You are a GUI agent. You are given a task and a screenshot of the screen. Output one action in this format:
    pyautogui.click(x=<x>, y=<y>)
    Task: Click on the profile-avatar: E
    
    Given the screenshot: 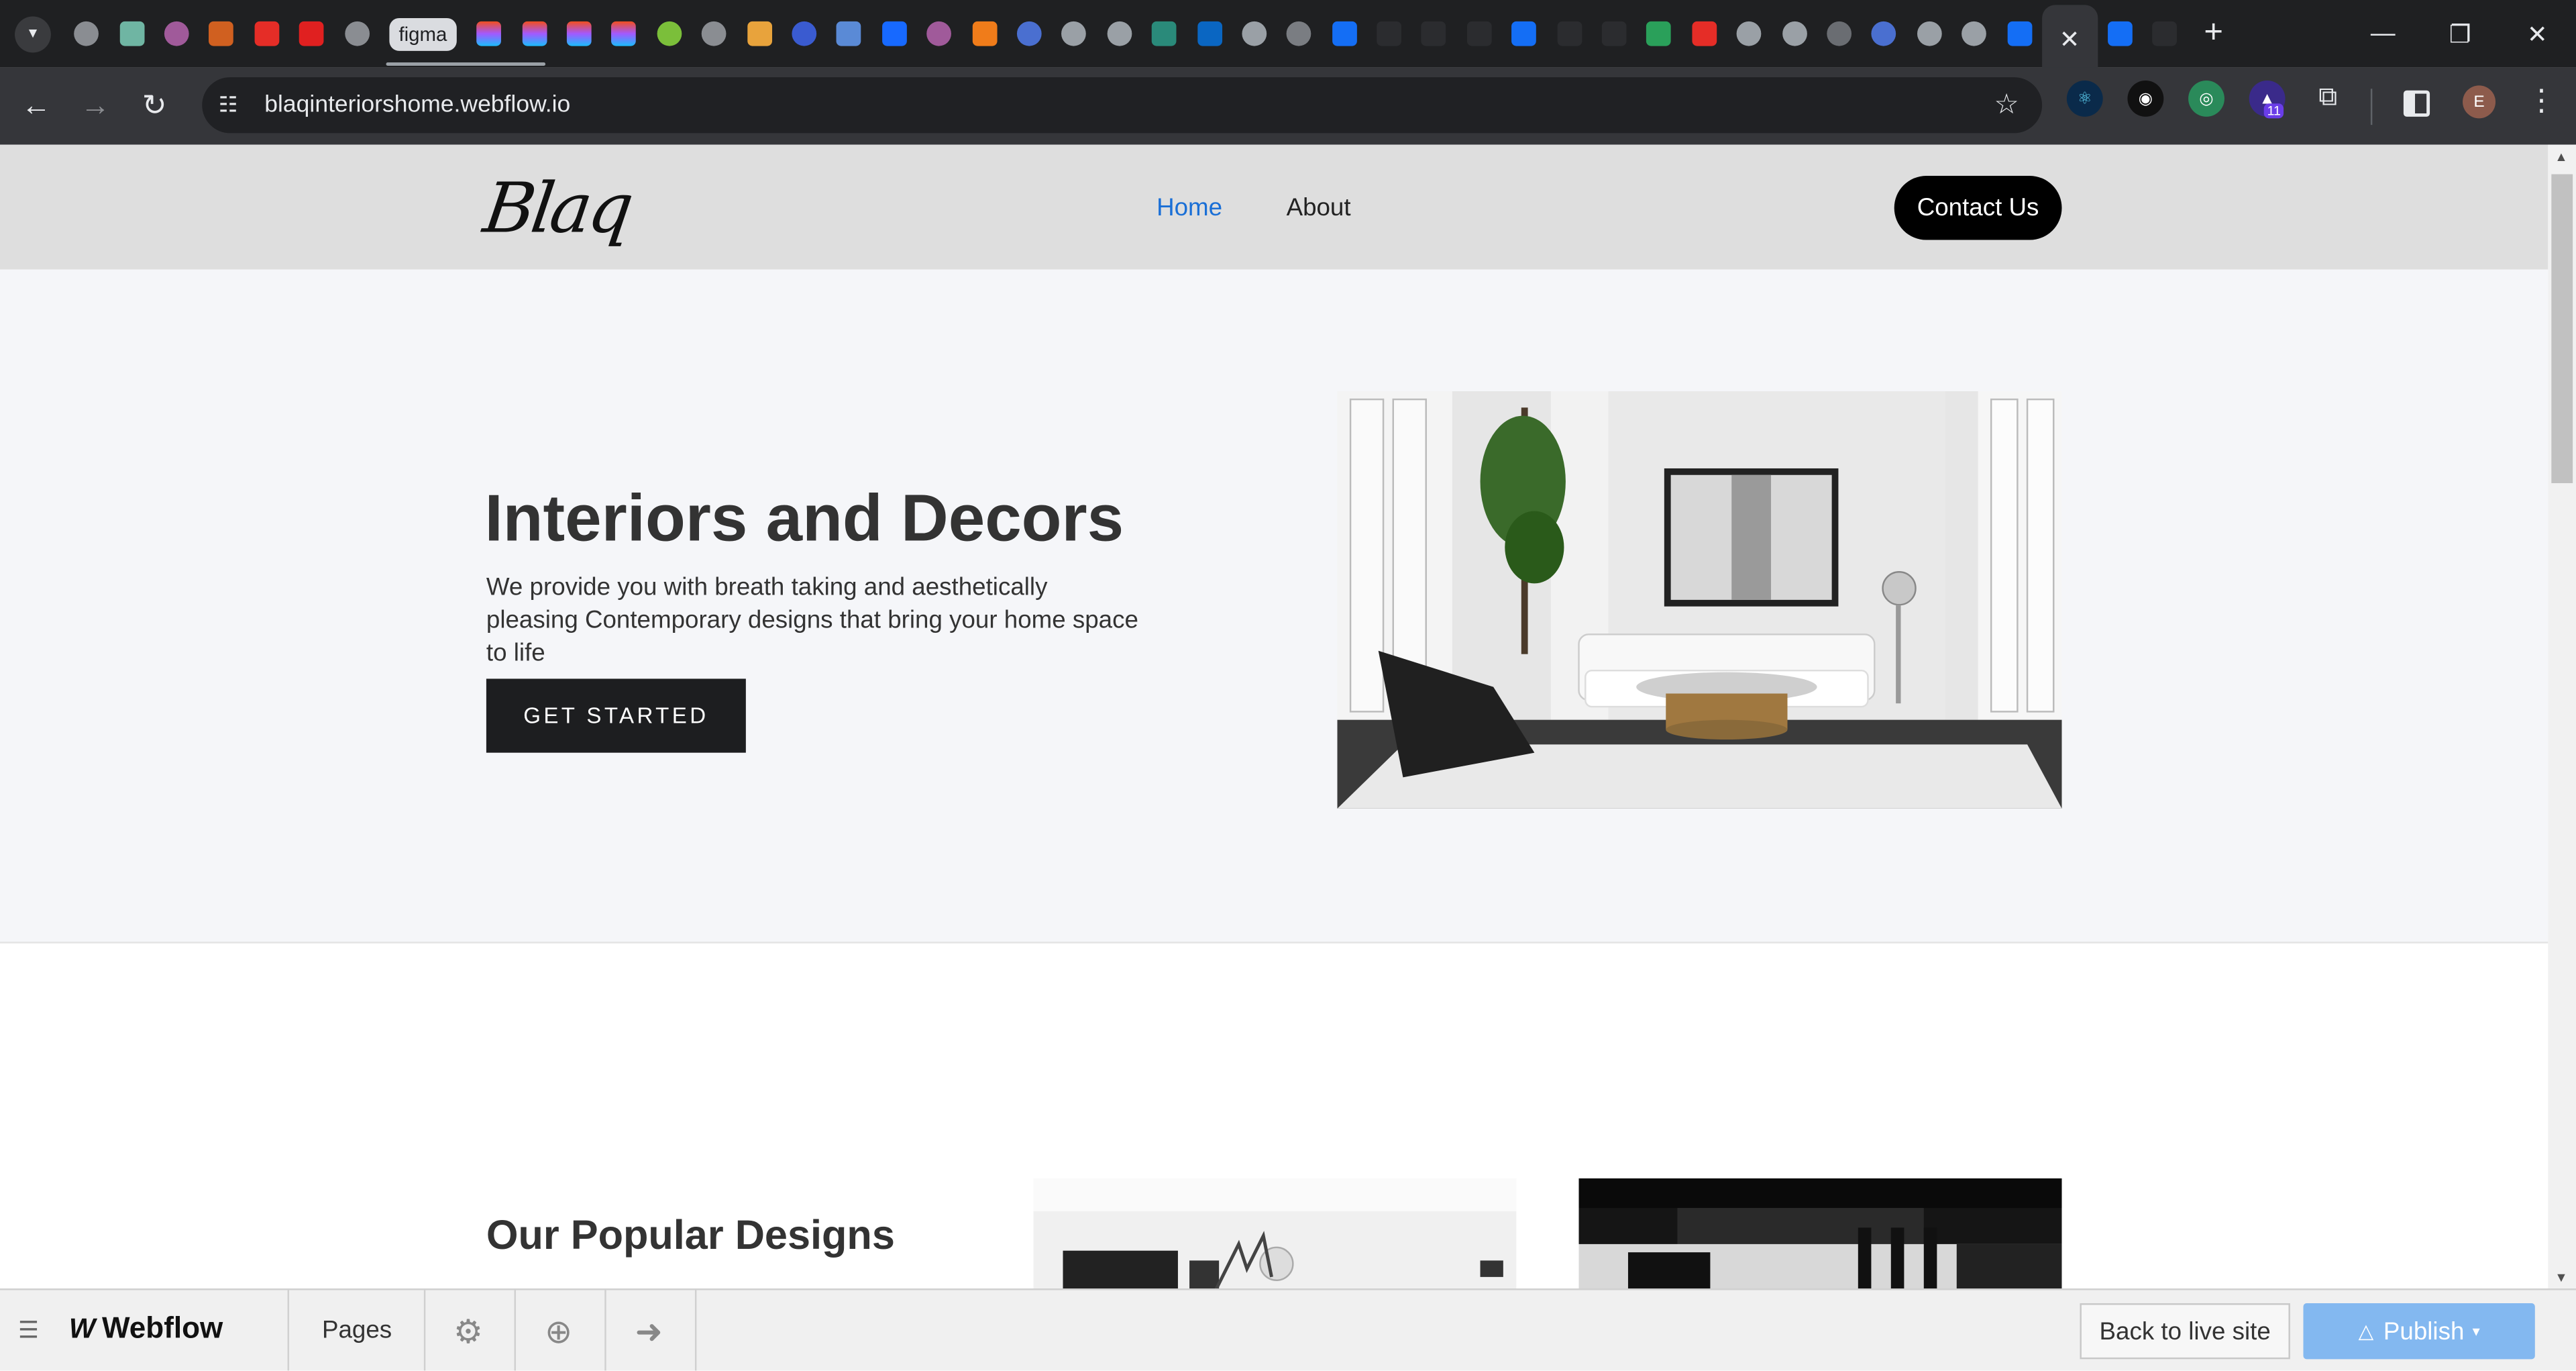 What is the action you would take?
    pyautogui.click(x=2479, y=102)
    